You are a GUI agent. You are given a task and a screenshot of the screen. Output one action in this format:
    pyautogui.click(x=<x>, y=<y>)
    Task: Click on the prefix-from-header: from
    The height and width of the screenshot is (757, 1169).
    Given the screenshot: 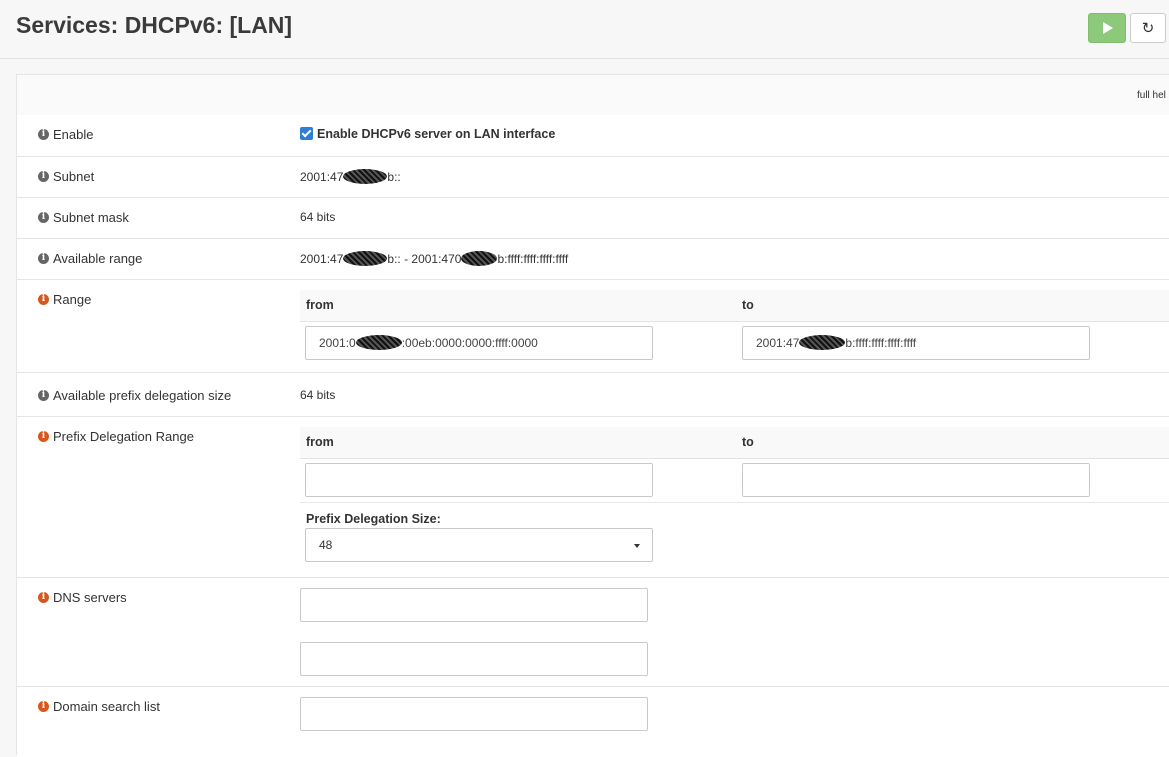 What is the action you would take?
    pyautogui.click(x=320, y=442)
    